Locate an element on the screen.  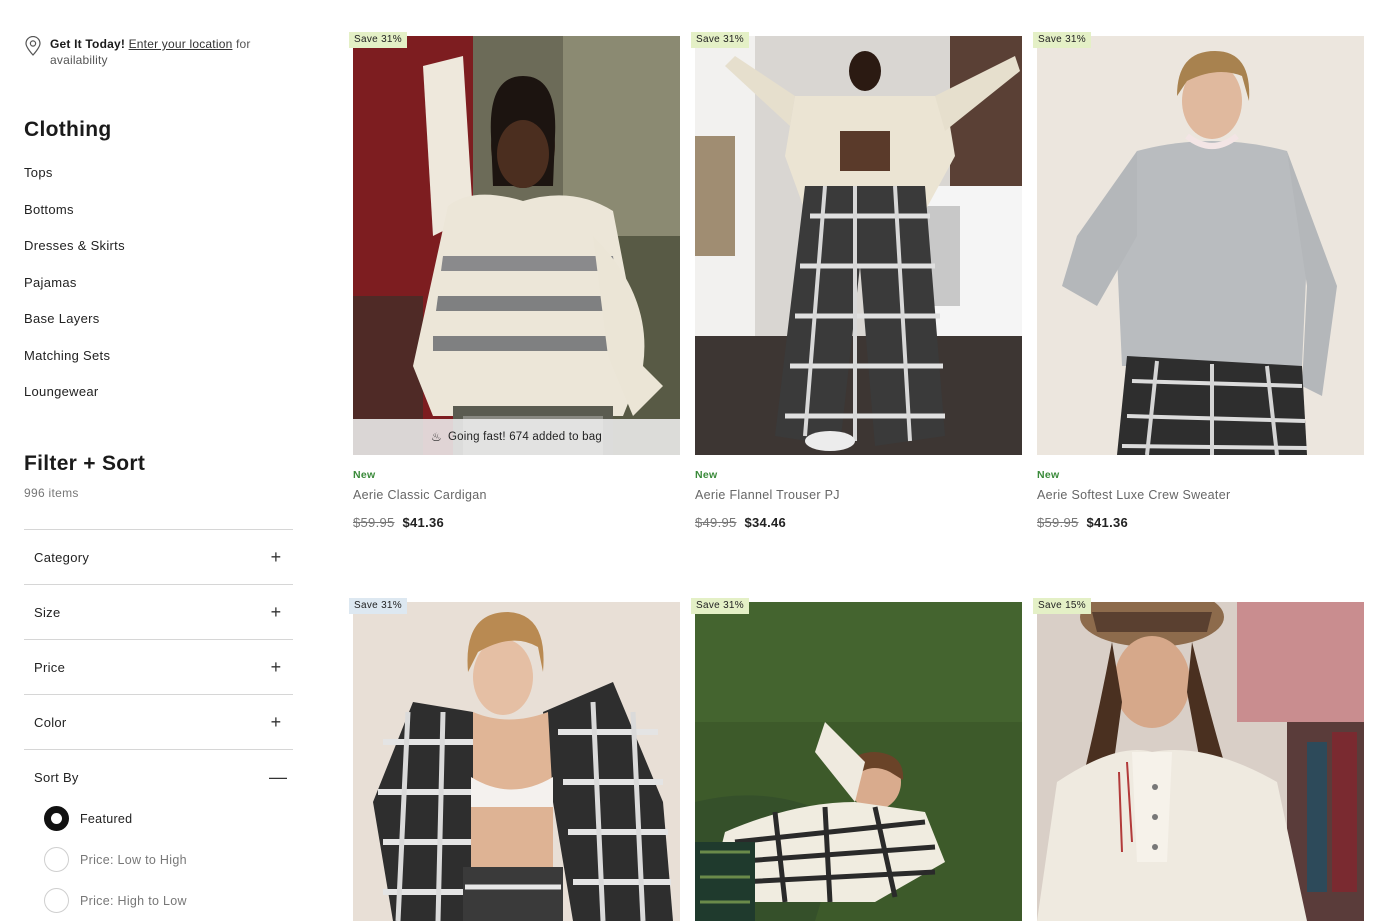
category-link-loungewear: Loungewear is located at coordinates (74, 400).